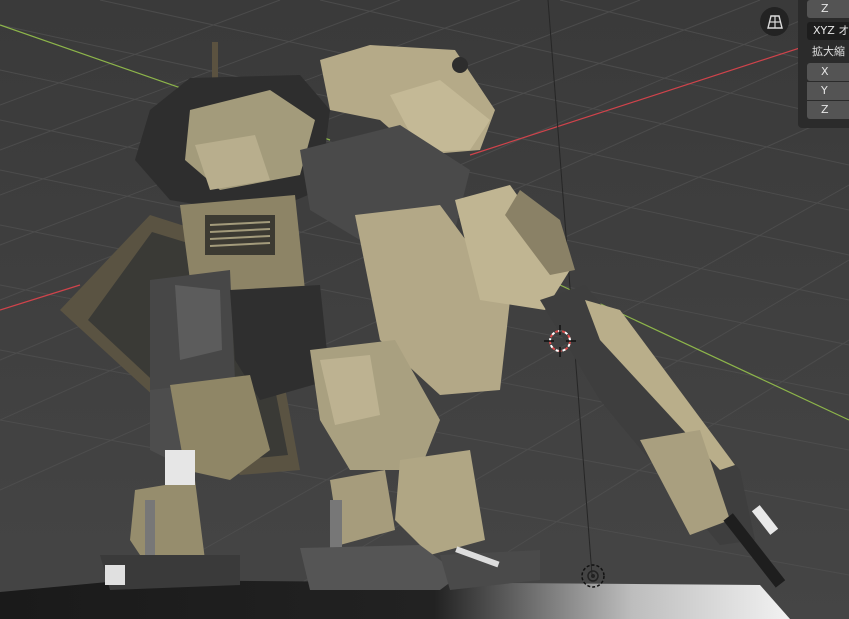 This screenshot has width=849, height=619. I want to click on rotation-z-field: Z, so click(828, 9).